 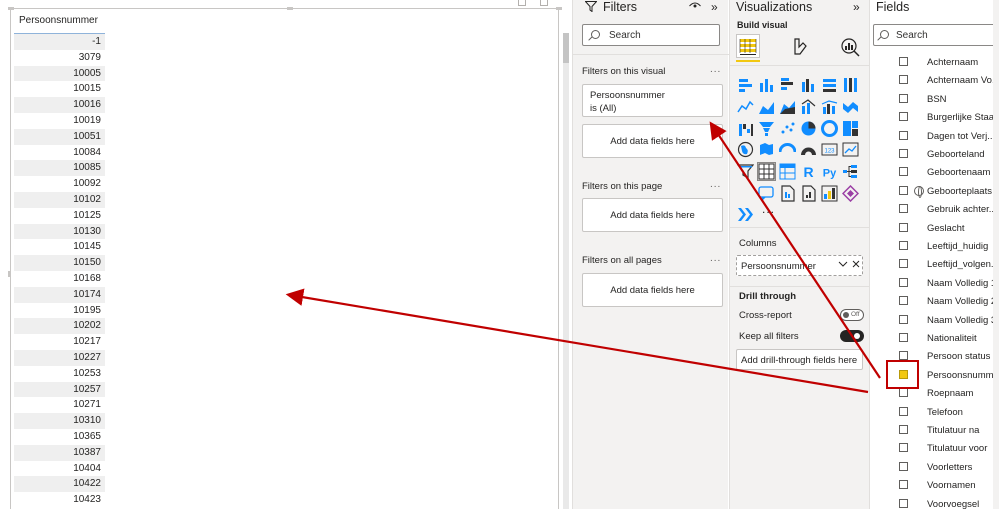 I want to click on clustered-bar-icon, so click(x=787, y=84).